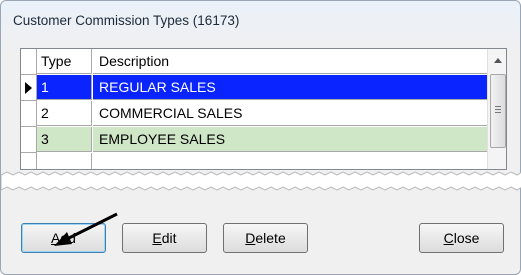 This screenshot has width=521, height=275. I want to click on close-button: Close, so click(461, 238).